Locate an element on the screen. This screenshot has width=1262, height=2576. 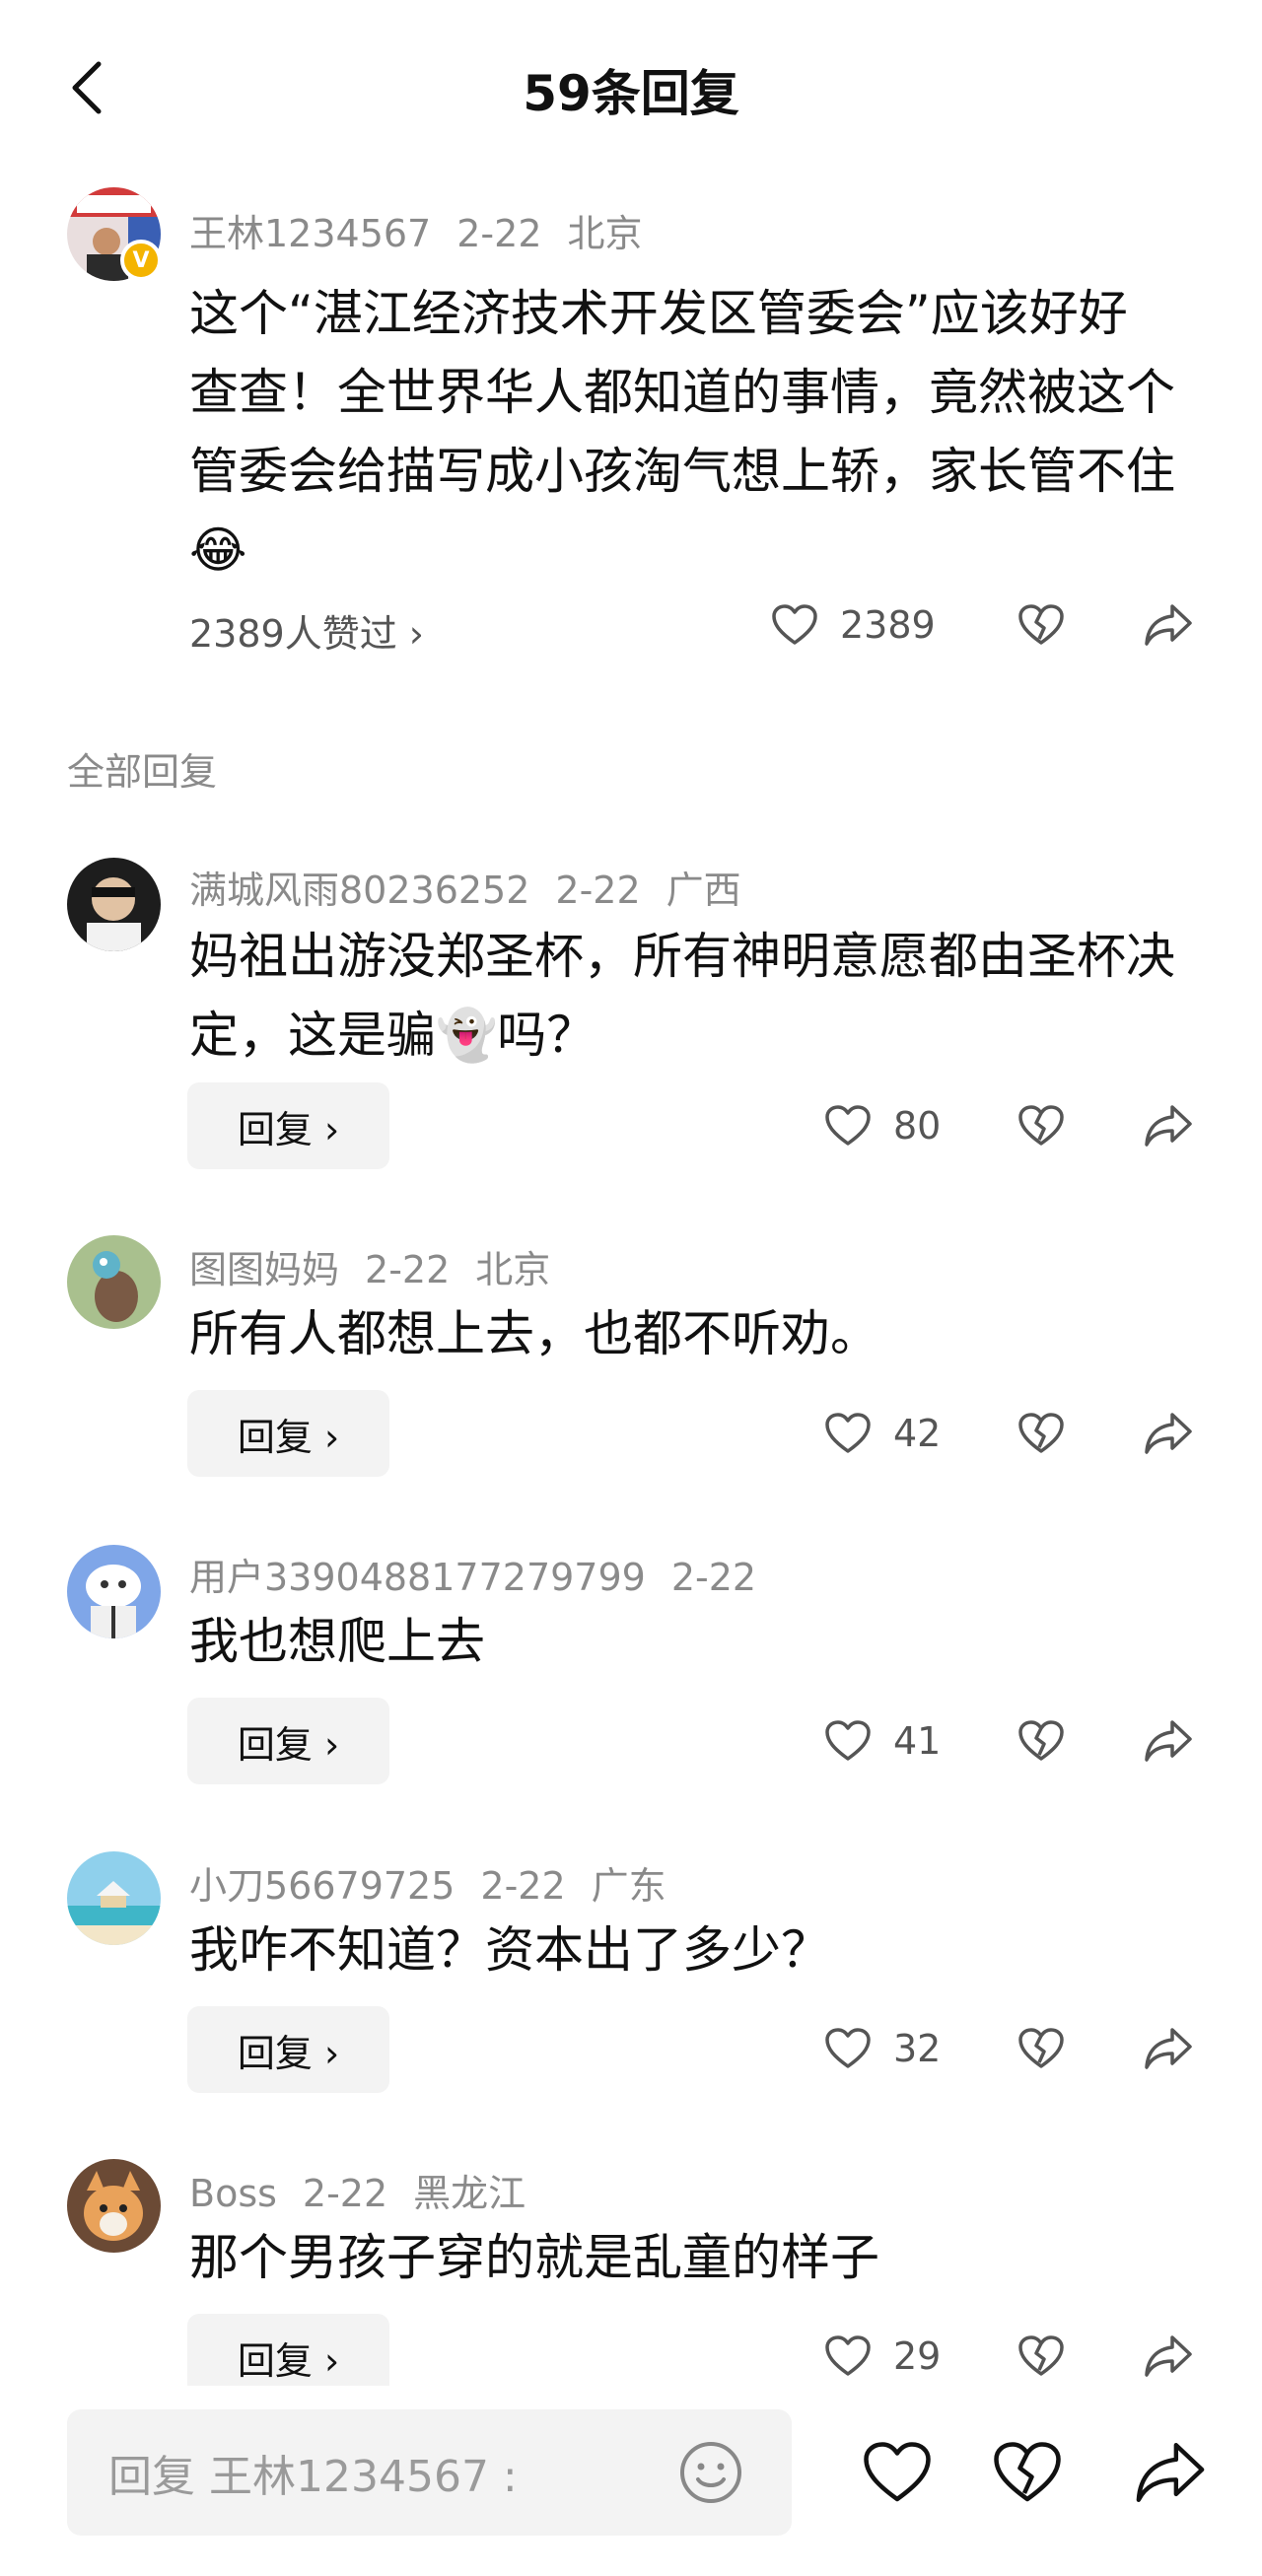
comment-text: 妈祖出游没郑圣杯，所有神明意愿都由圣杯决定，这是骗👻吗？ is located at coordinates (682, 996).